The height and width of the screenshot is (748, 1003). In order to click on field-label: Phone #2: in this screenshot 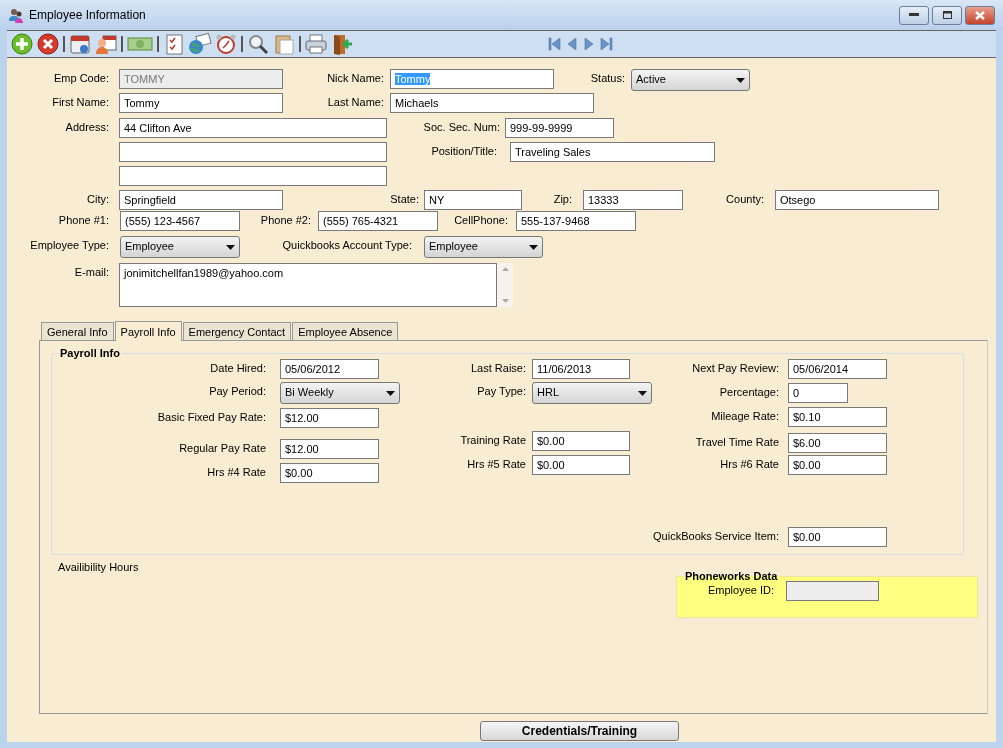, I will do `click(285, 219)`.